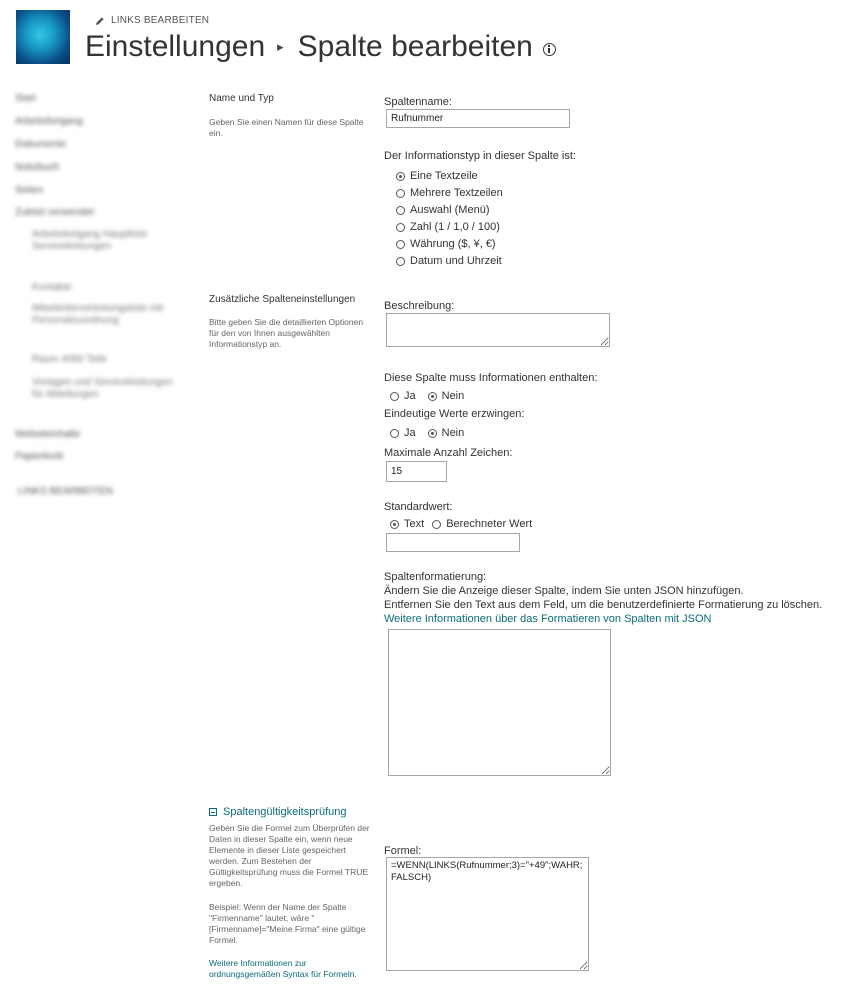 The width and height of the screenshot is (862, 999). I want to click on default-value-input, so click(453, 542).